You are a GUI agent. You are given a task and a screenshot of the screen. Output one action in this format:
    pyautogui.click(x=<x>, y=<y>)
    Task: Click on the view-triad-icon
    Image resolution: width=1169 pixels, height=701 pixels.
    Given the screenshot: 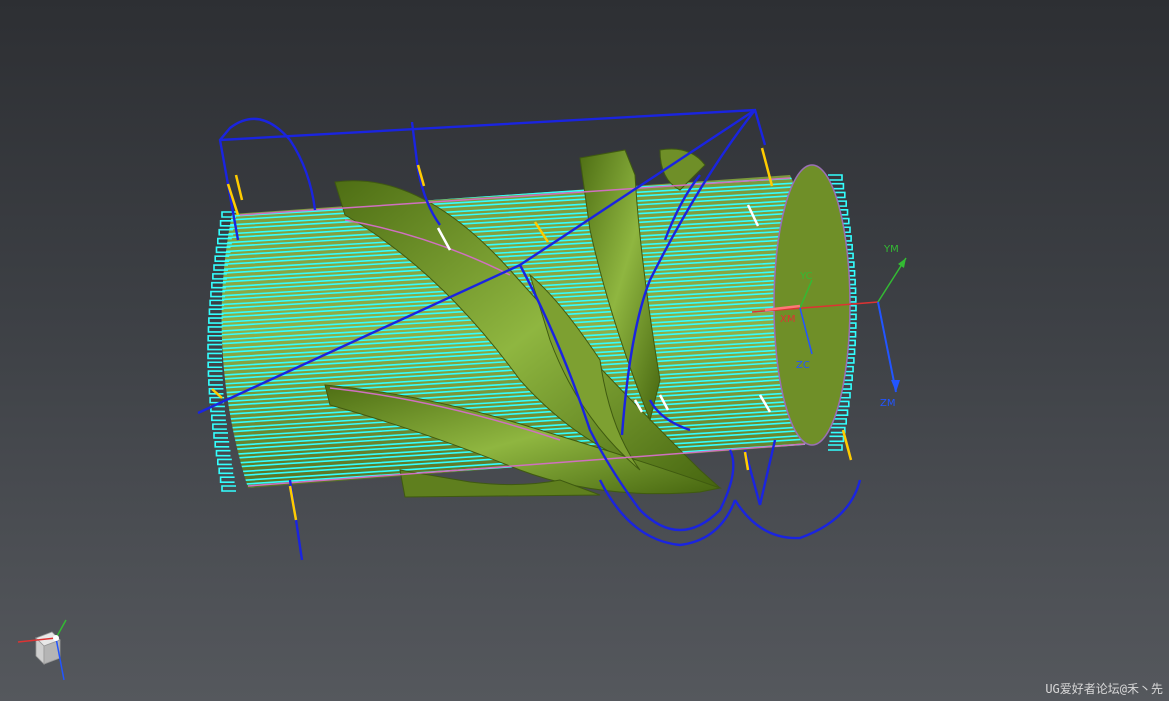 What is the action you would take?
    pyautogui.click(x=43, y=650)
    